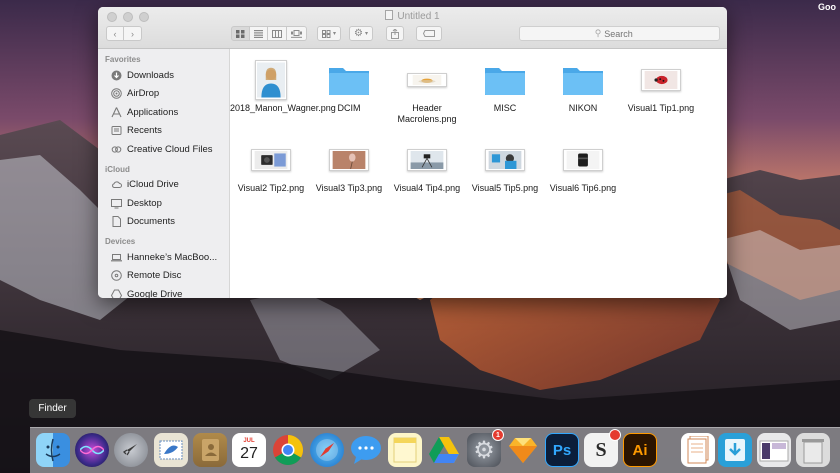 The width and height of the screenshot is (840, 473). Describe the element at coordinates (116, 293) in the screenshot. I see `drive-icon` at that location.